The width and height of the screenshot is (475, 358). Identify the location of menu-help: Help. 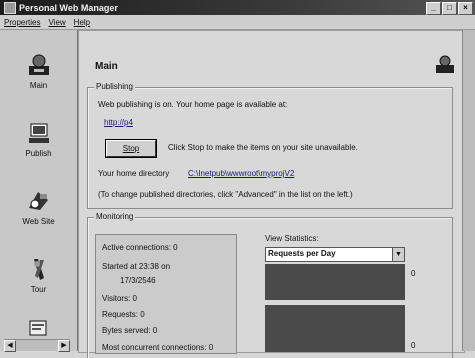
(82, 22).